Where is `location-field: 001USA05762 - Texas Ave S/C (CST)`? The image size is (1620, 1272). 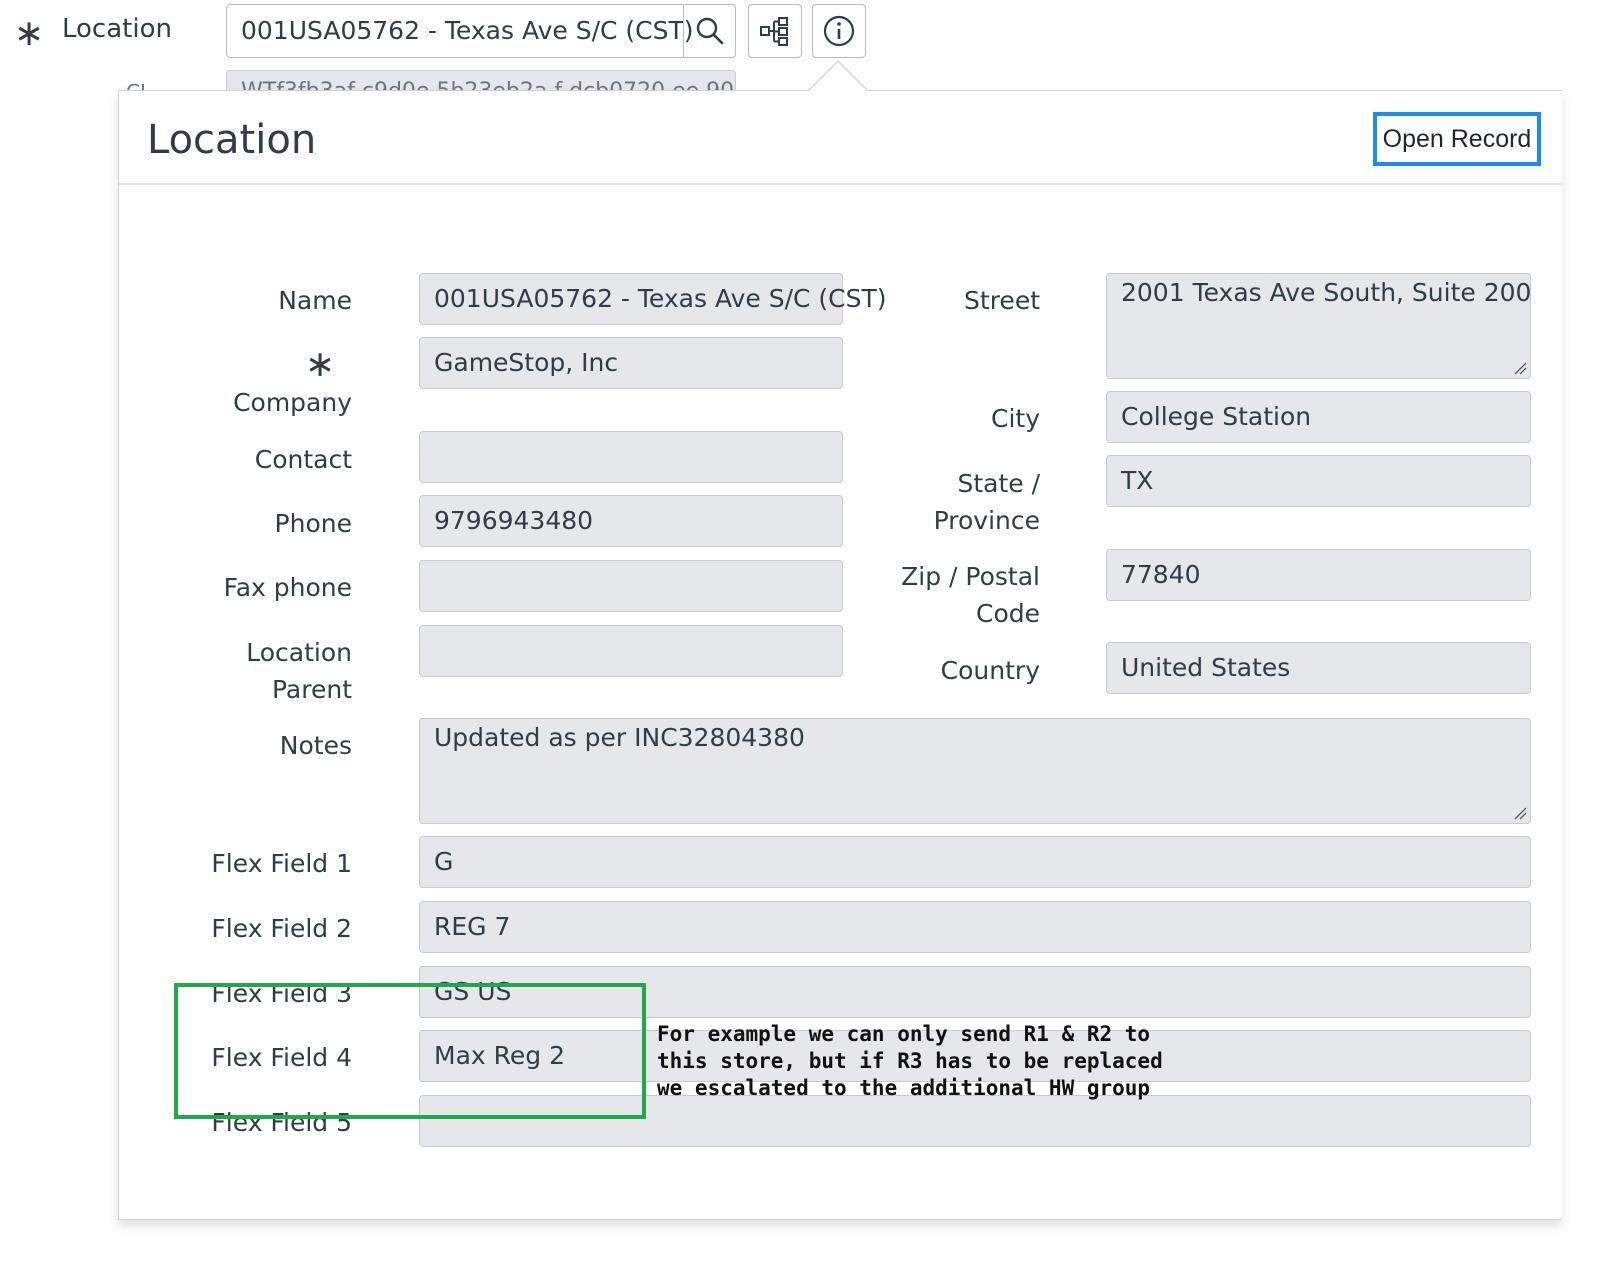 location-field: 001USA05762 - Texas Ave S/C (CST) is located at coordinates (481, 31).